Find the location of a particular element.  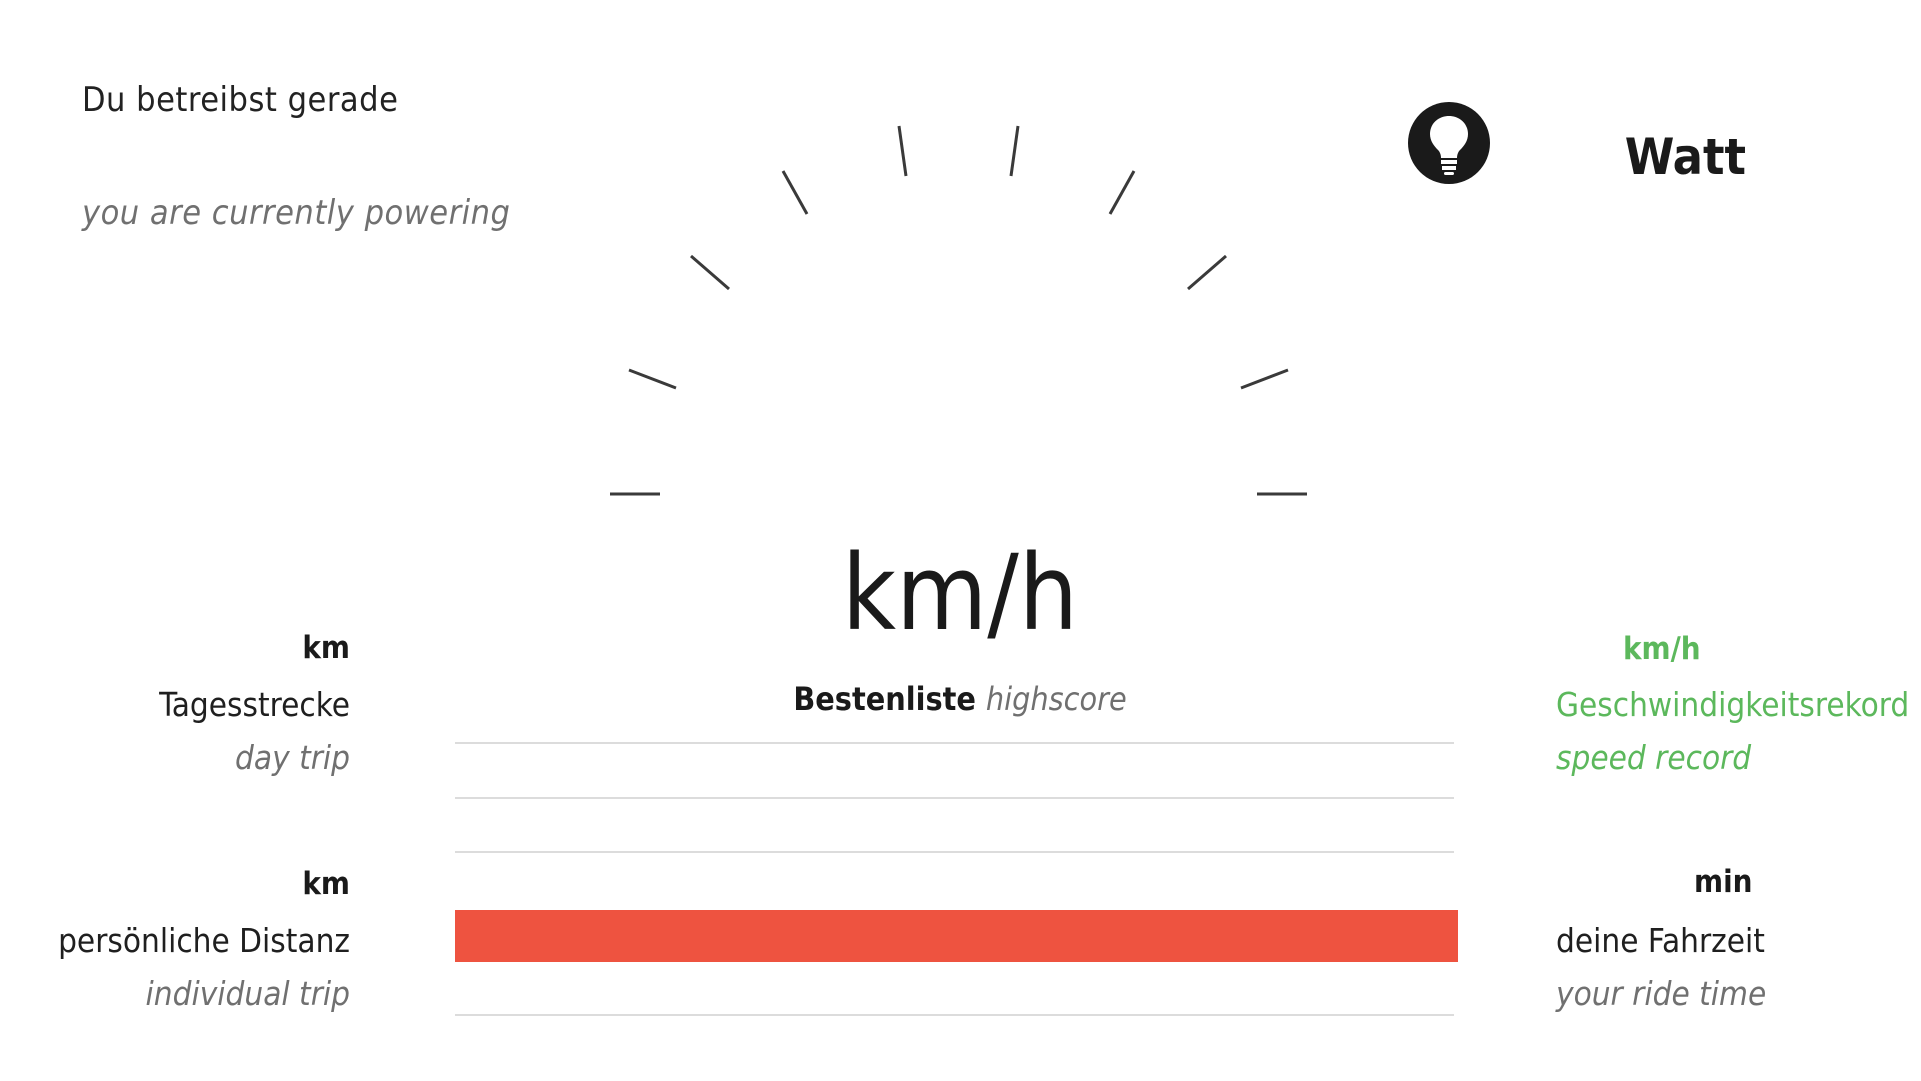

speed-record-label-de: Geschwindigkeitsrekord is located at coordinates (1733, 704).